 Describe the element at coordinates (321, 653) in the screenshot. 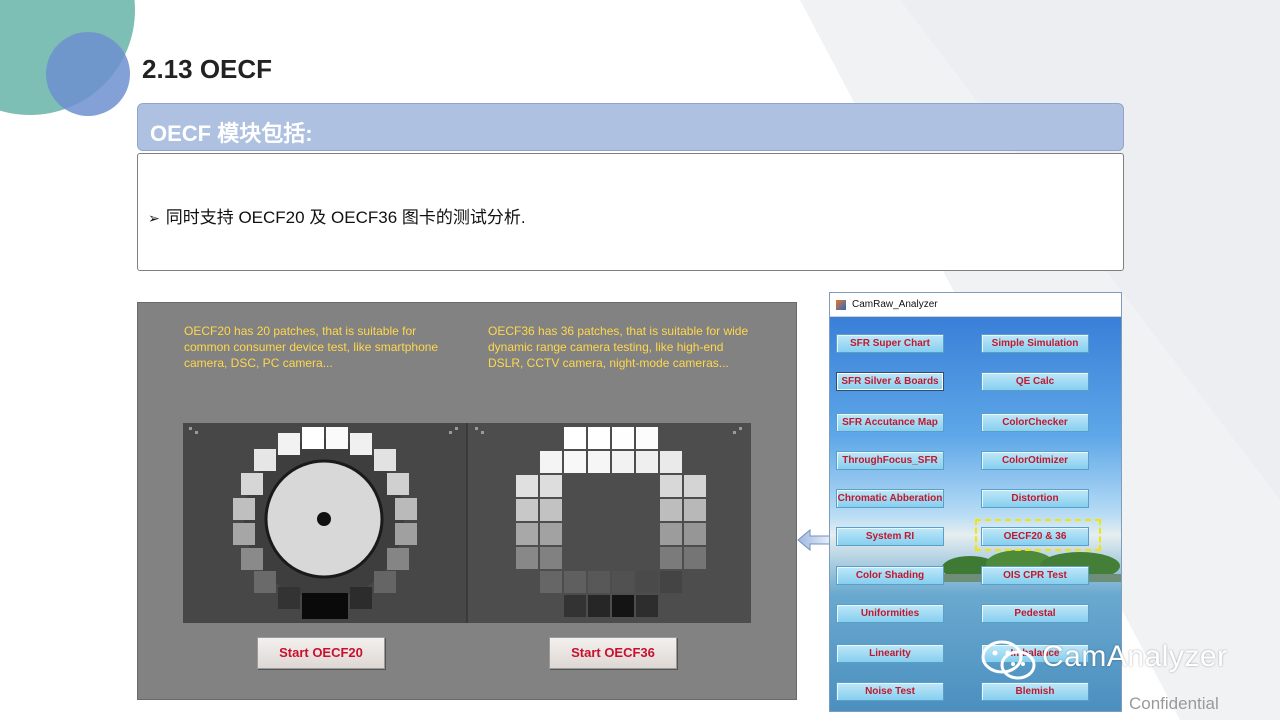

I see `start-oecf20-button: Start OECF20` at that location.